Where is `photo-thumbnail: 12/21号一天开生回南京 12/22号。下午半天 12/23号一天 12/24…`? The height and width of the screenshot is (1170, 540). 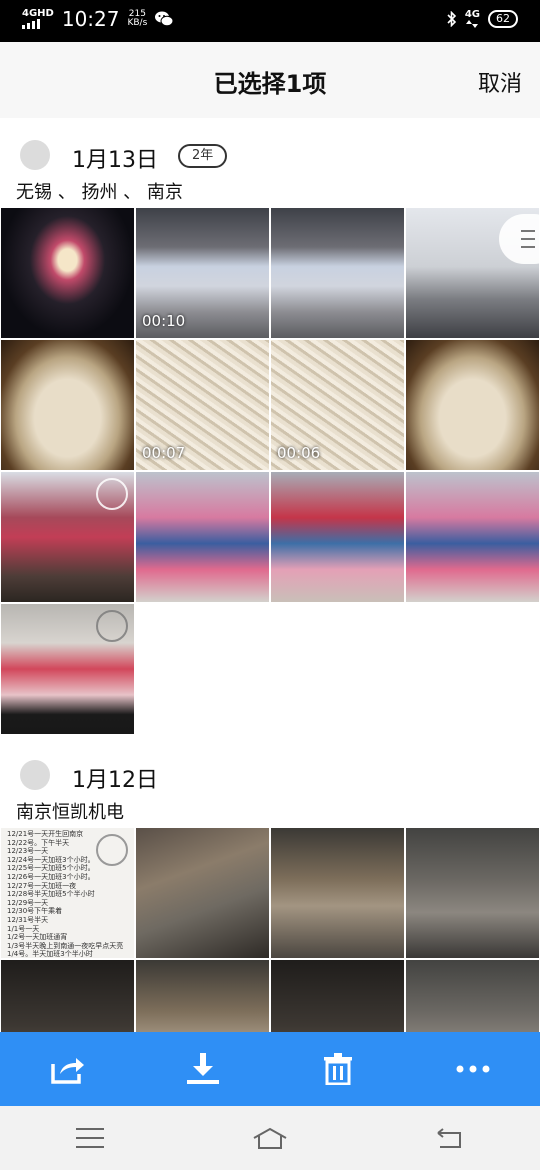 photo-thumbnail: 12/21号一天开生回南京 12/22号。下午半天 12/23号一天 12/24… is located at coordinates (67, 893).